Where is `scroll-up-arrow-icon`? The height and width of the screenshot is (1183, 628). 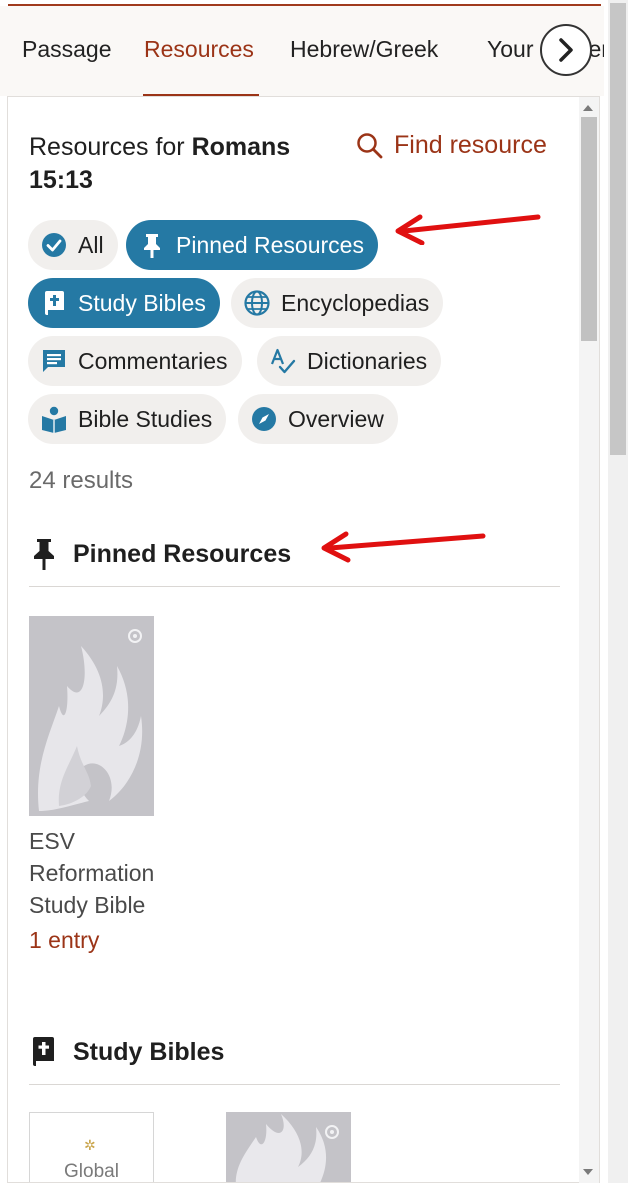
scroll-up-arrow-icon is located at coordinates (588, 108).